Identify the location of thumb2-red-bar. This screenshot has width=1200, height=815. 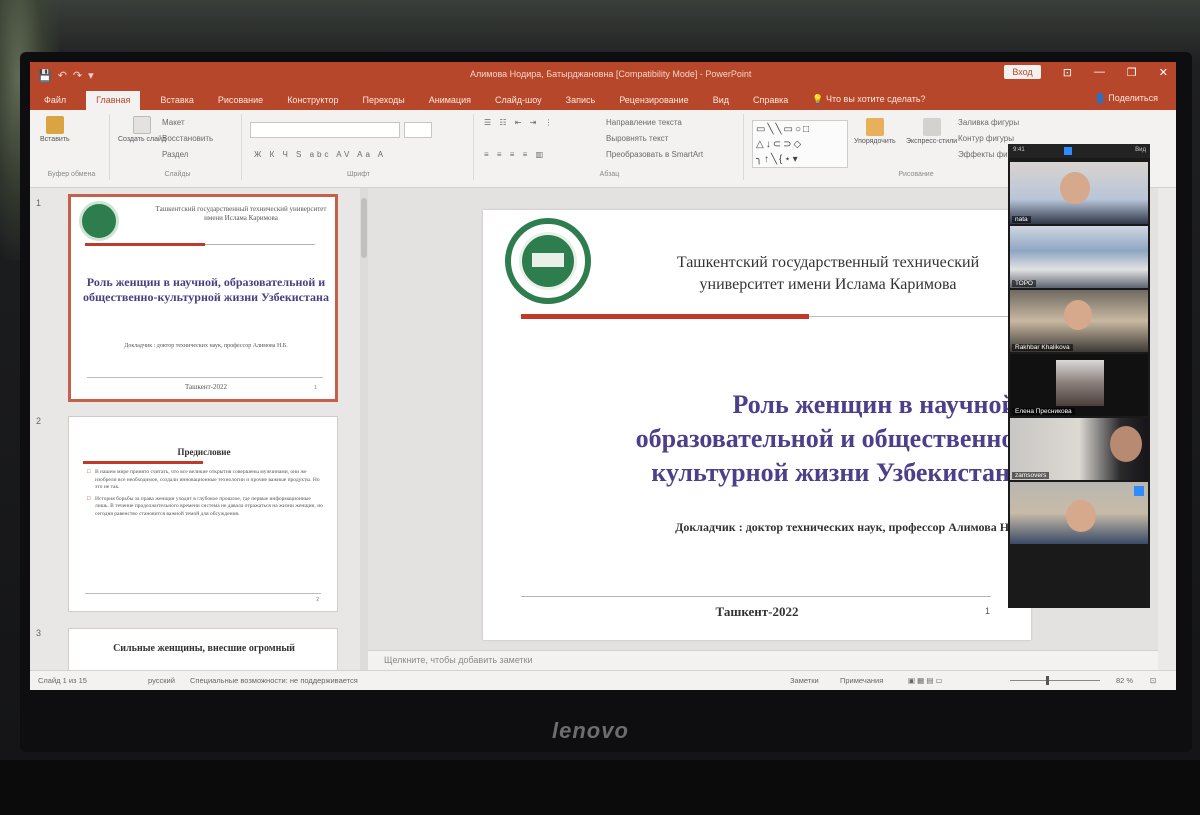
(143, 462).